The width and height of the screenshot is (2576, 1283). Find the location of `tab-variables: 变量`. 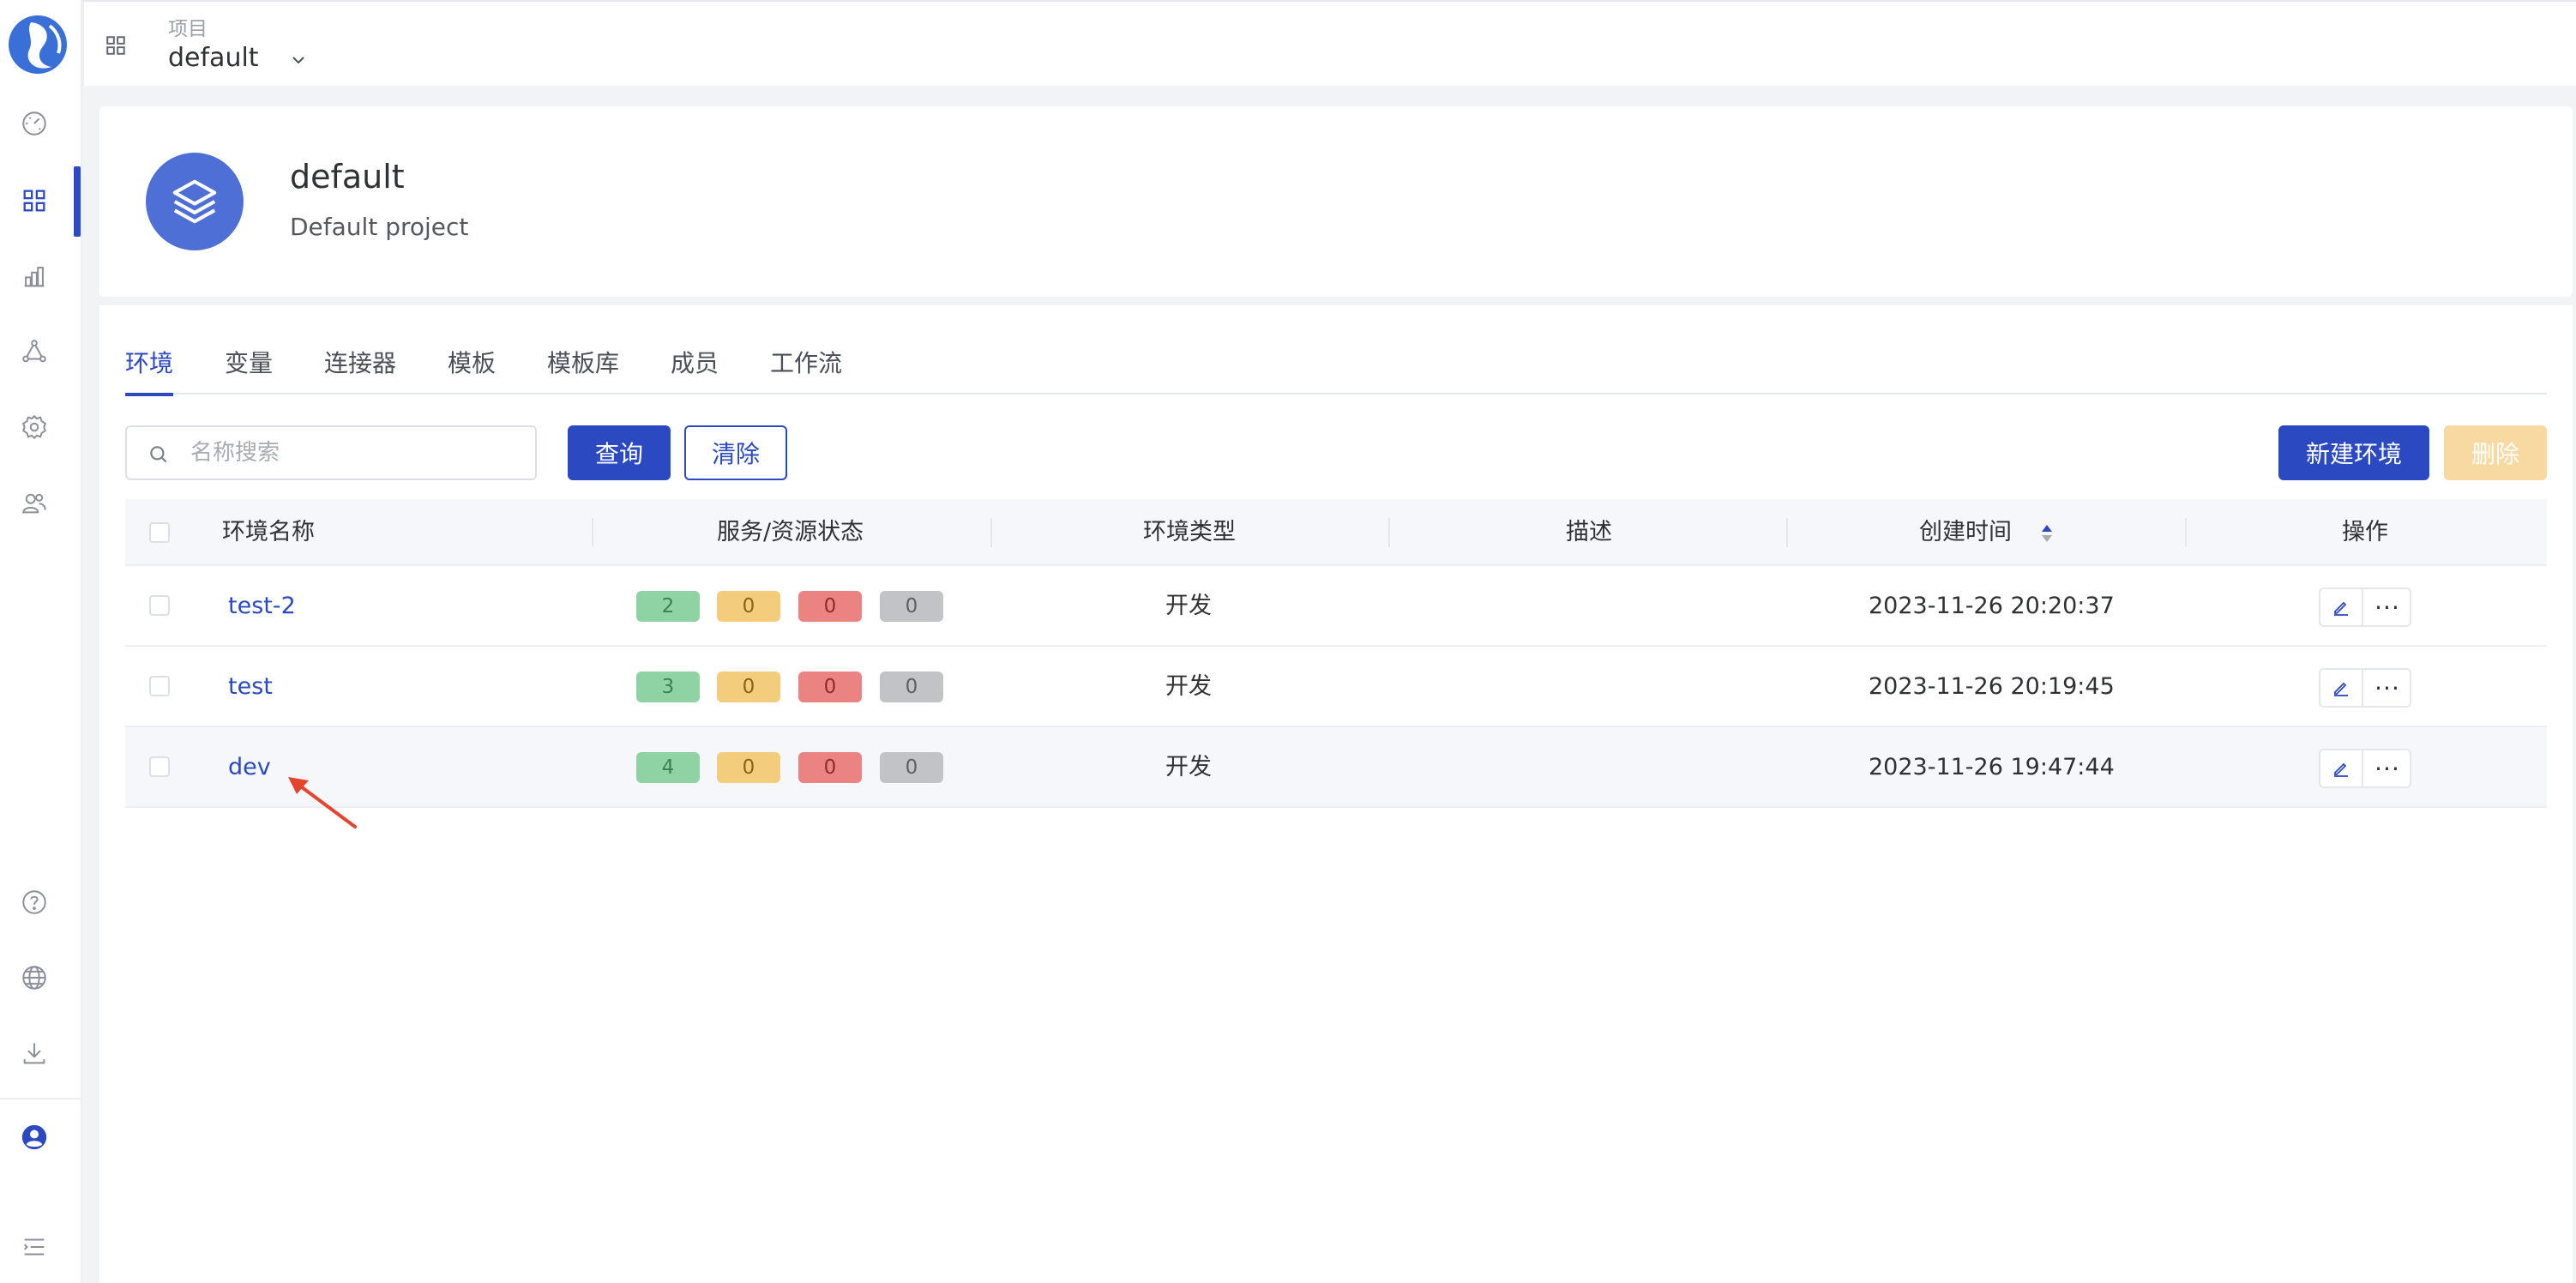

tab-variables: 变量 is located at coordinates (249, 370).